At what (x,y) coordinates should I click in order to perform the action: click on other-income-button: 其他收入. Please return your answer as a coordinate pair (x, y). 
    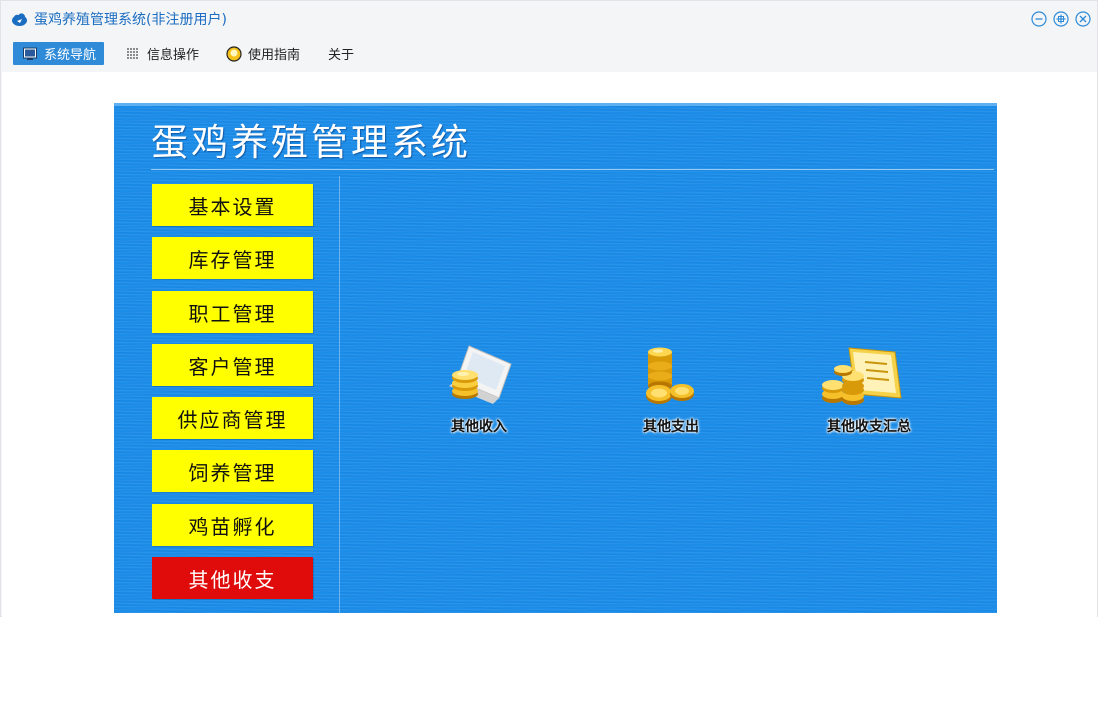
    Looking at the image, I should click on (479, 397).